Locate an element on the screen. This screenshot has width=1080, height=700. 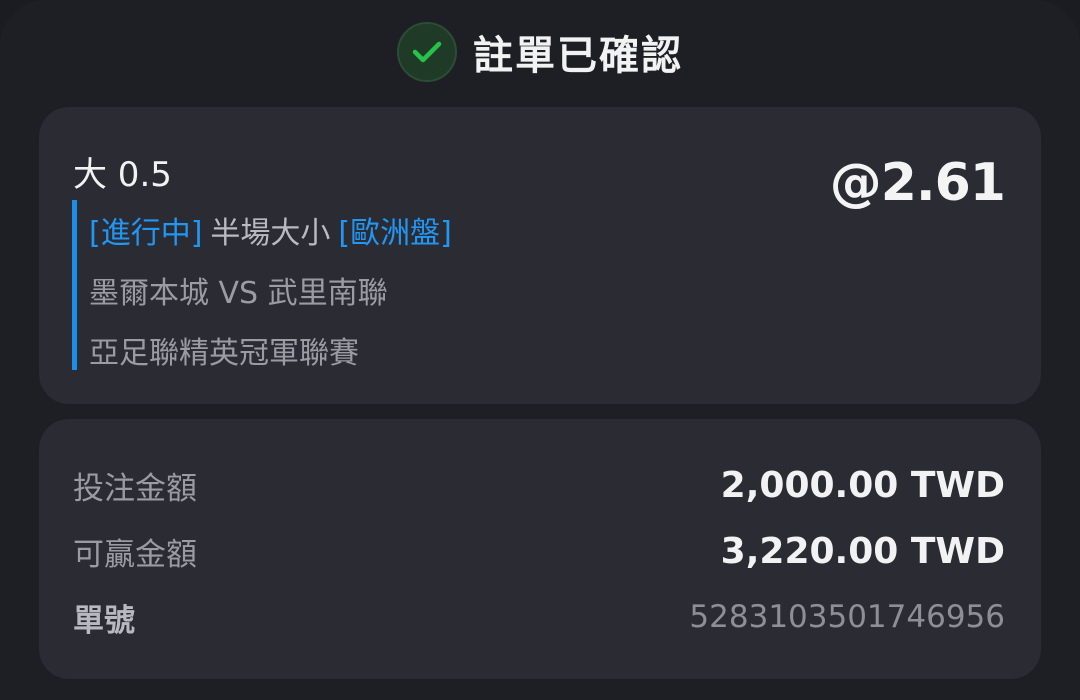
success-check-icon is located at coordinates (427, 52).